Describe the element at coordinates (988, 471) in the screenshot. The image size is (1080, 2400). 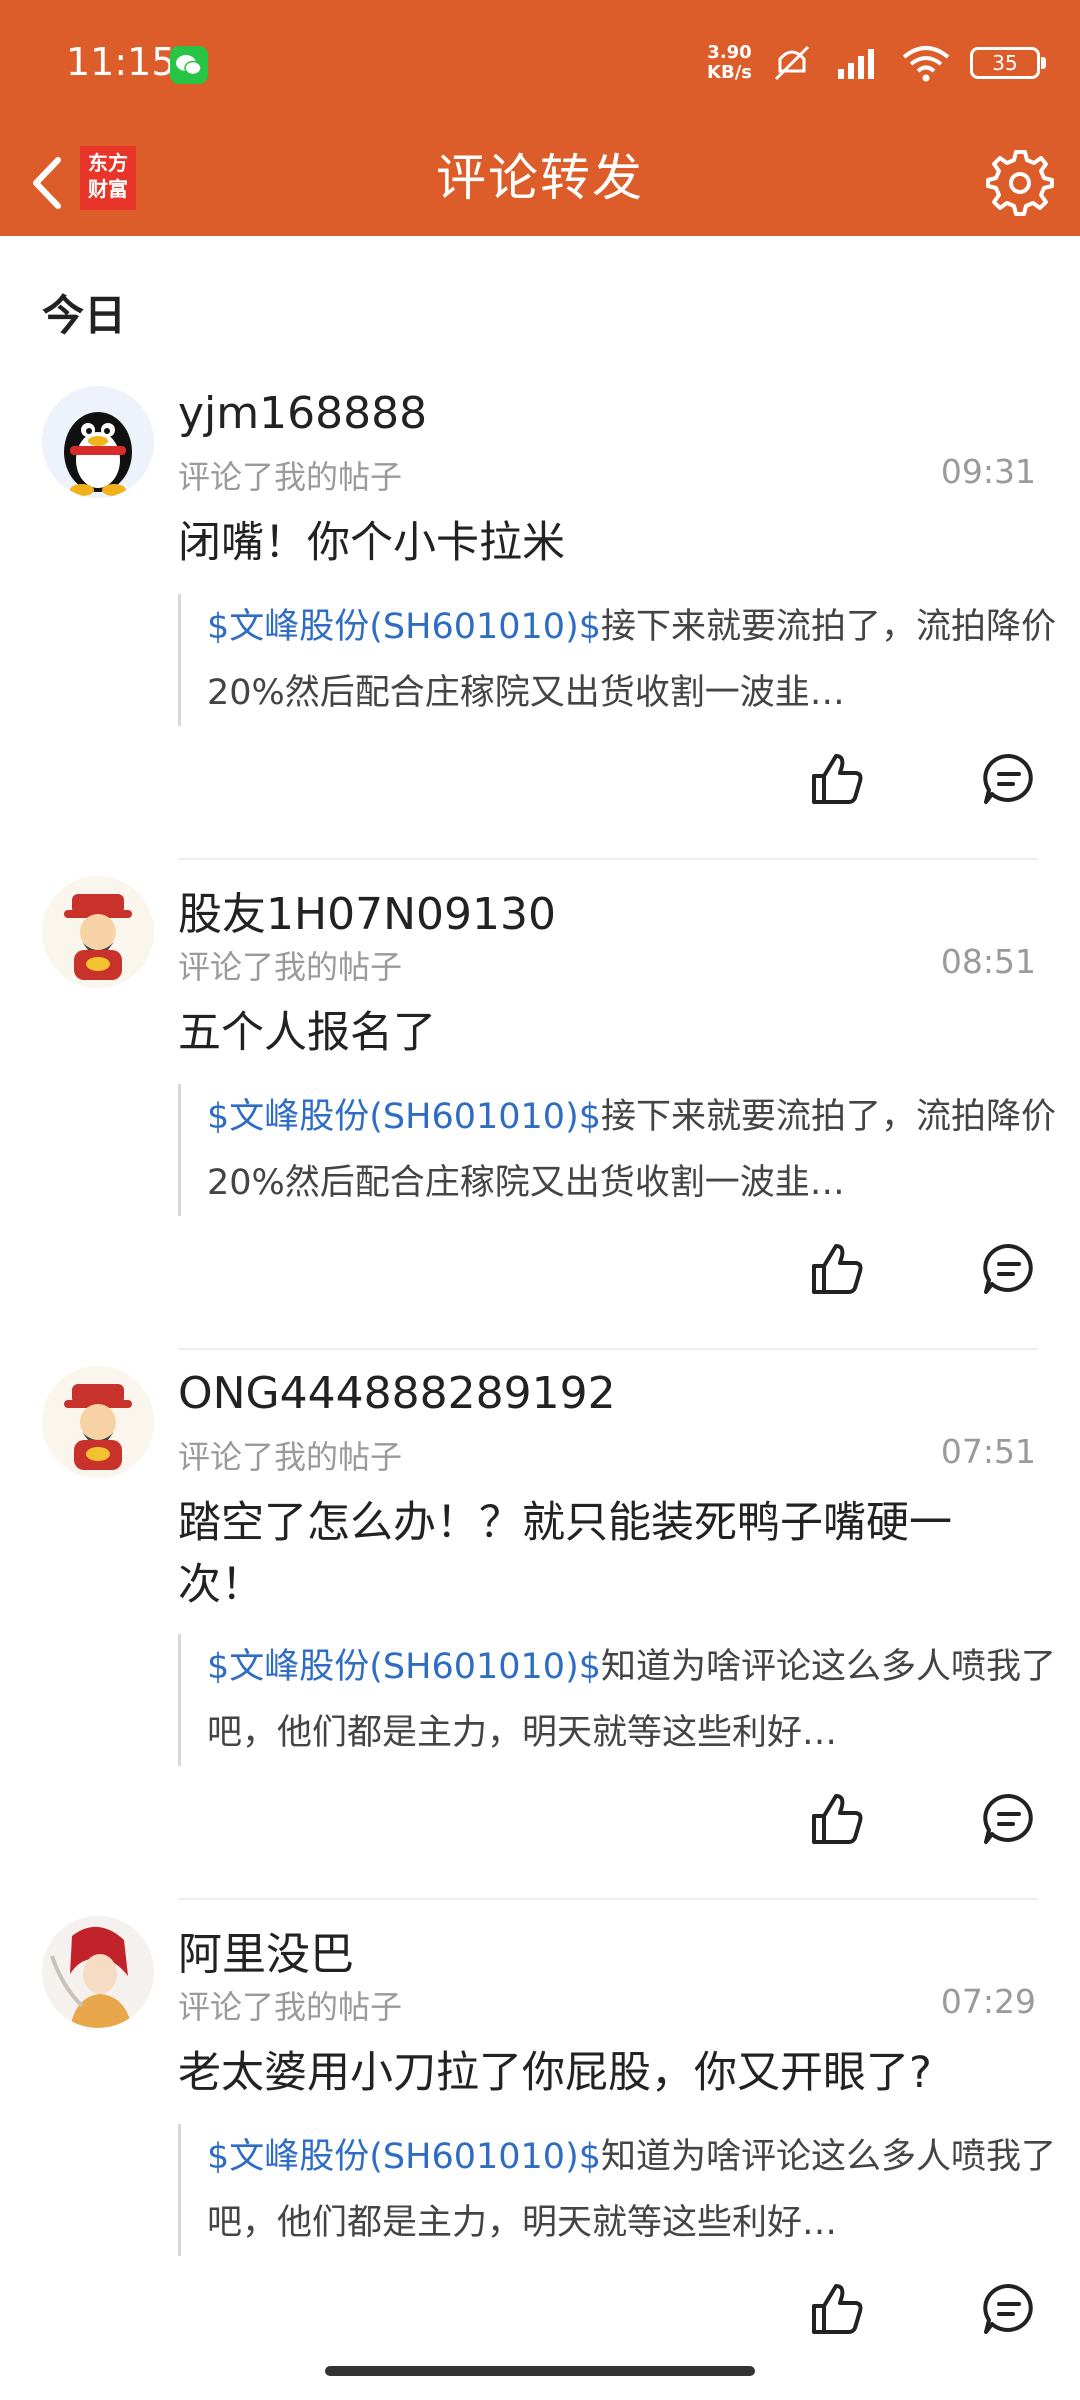
I see `timestamp: 09:31` at that location.